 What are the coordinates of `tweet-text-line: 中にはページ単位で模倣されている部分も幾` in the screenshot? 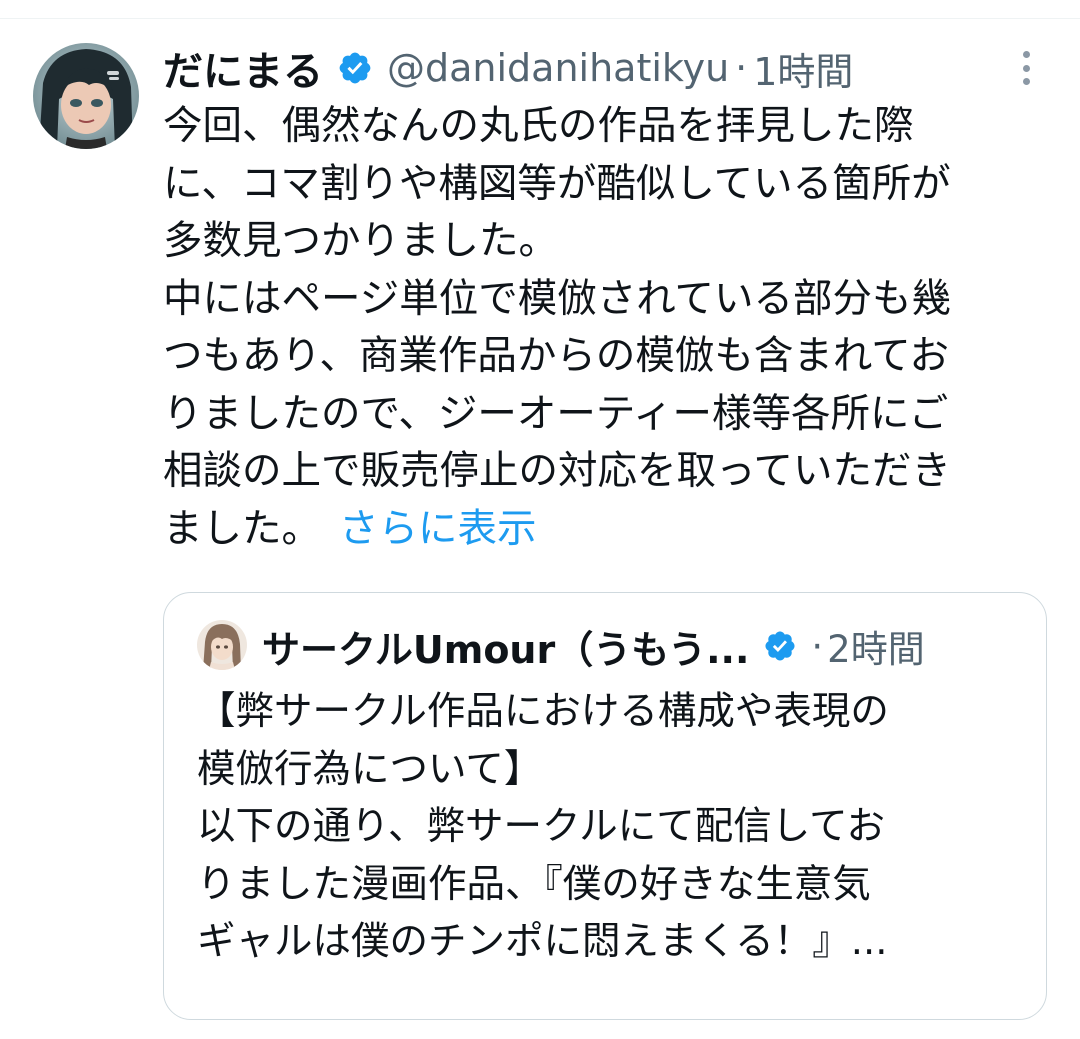 It's located at (557, 298).